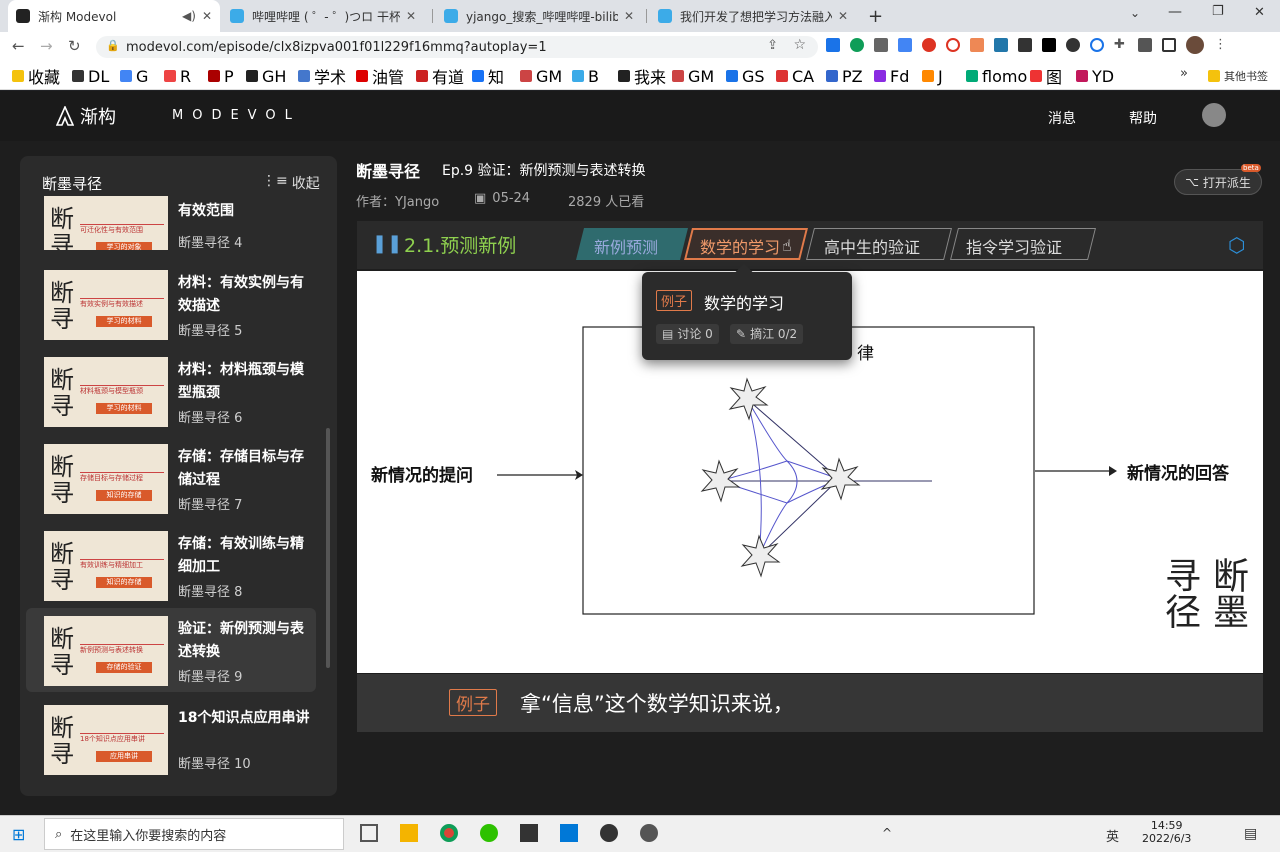  I want to click on bookmark-item: Fd, so click(891, 76).